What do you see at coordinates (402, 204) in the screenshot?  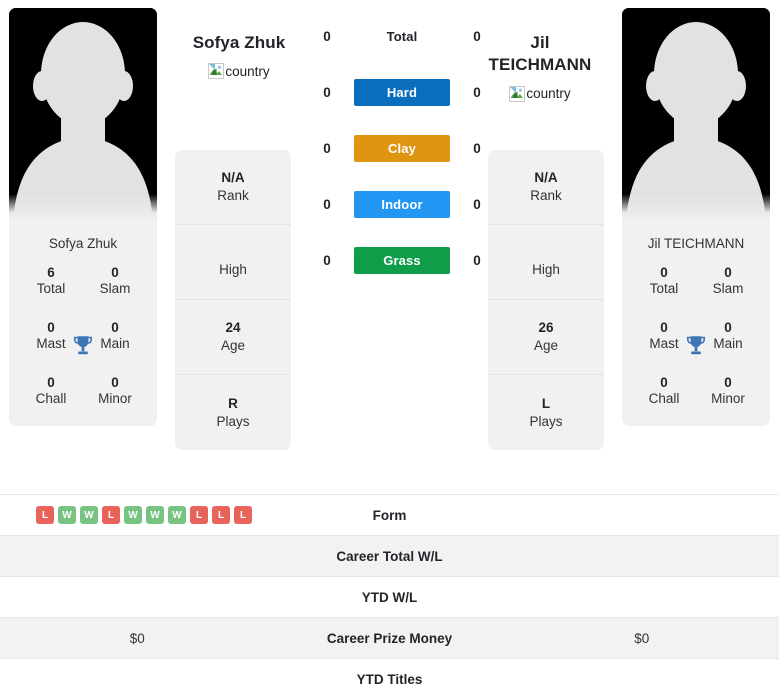 I see `surface-label-indoor: Indoor` at bounding box center [402, 204].